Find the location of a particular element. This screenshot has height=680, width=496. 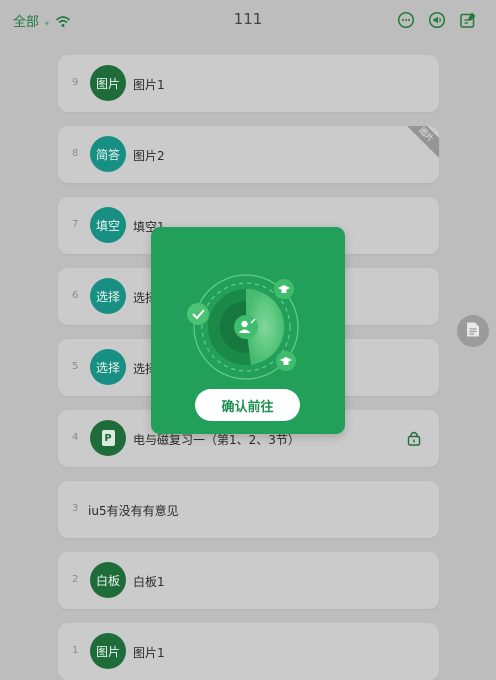

check-icon is located at coordinates (198, 314).